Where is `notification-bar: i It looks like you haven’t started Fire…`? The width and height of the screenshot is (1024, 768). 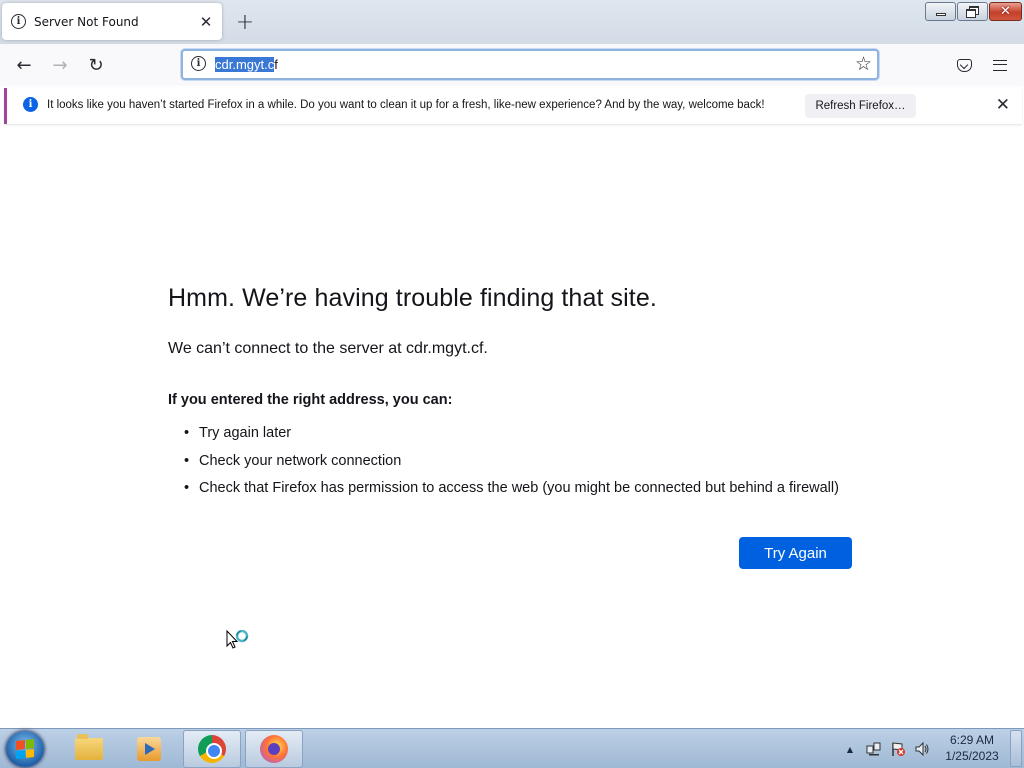
notification-bar: i It looks like you haven’t started Fire… is located at coordinates (513, 106).